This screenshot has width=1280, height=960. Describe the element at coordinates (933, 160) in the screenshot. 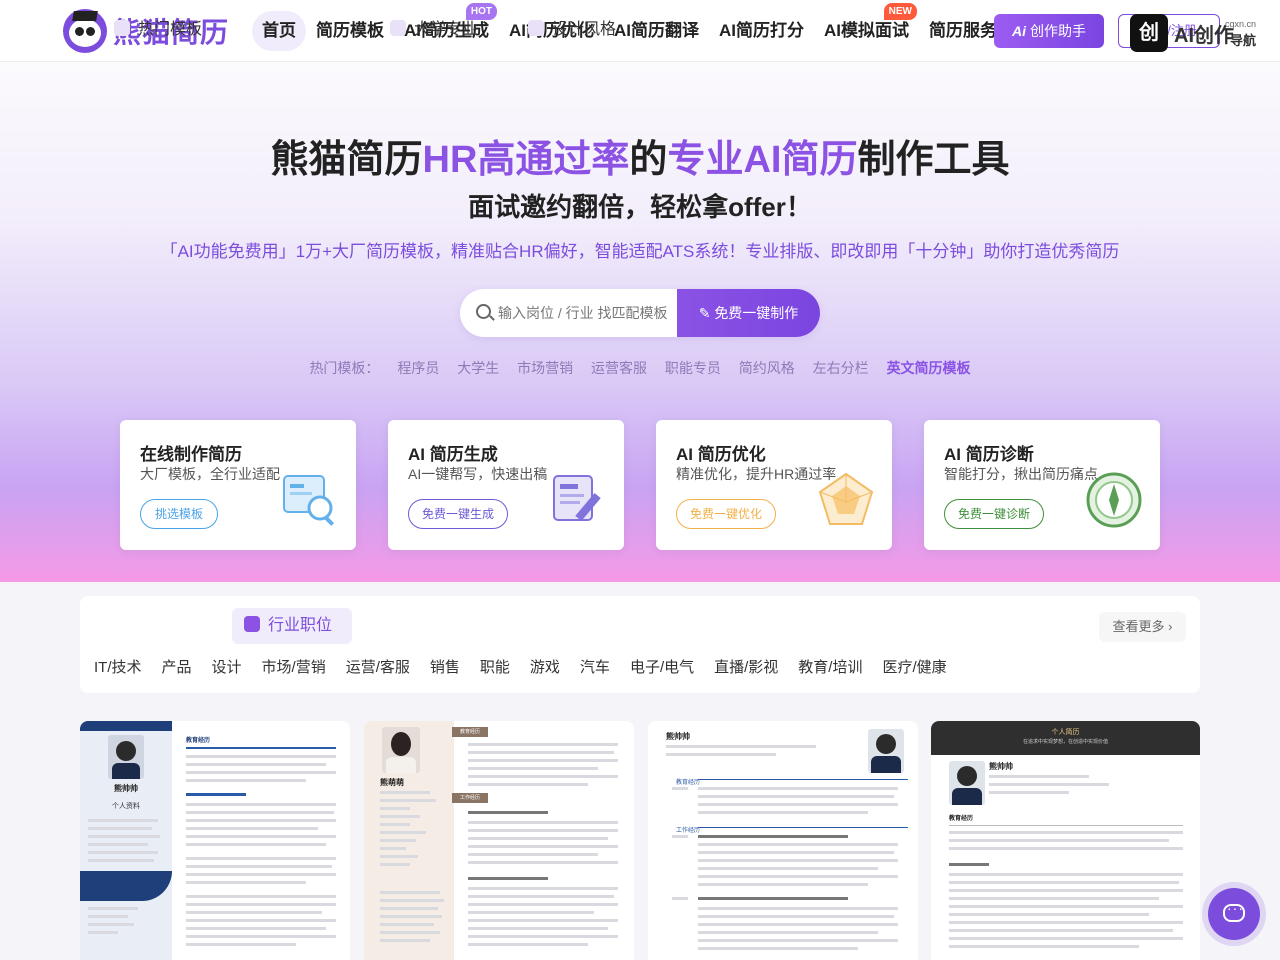

I see `hero-title-part: 制作工具` at that location.